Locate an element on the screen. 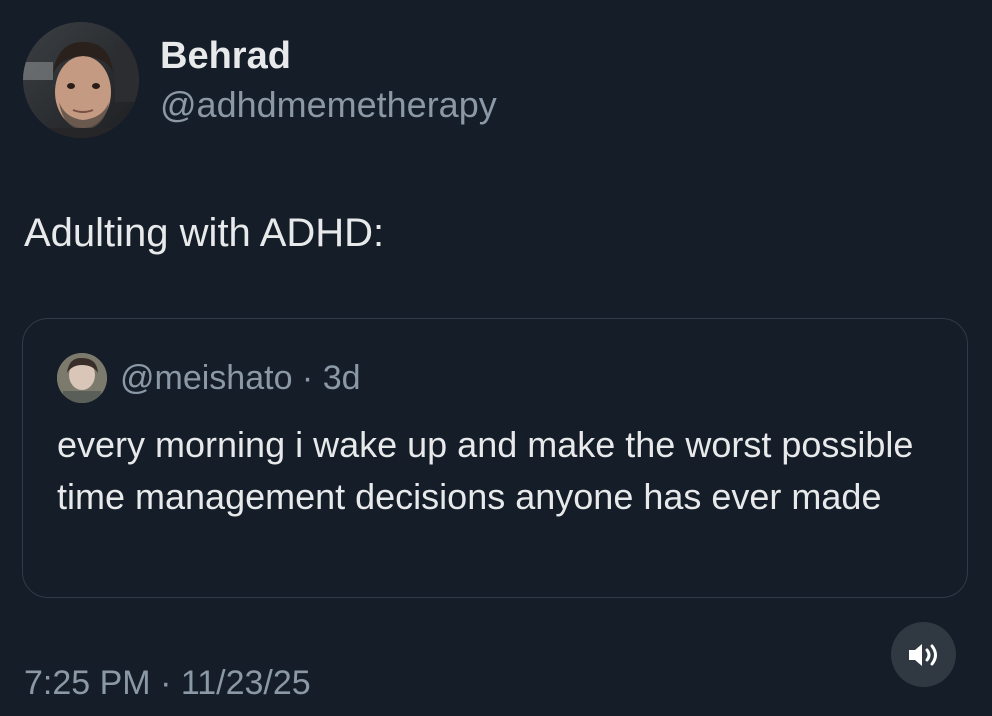 The height and width of the screenshot is (716, 992). speaker-volume-icon is located at coordinates (924, 655).